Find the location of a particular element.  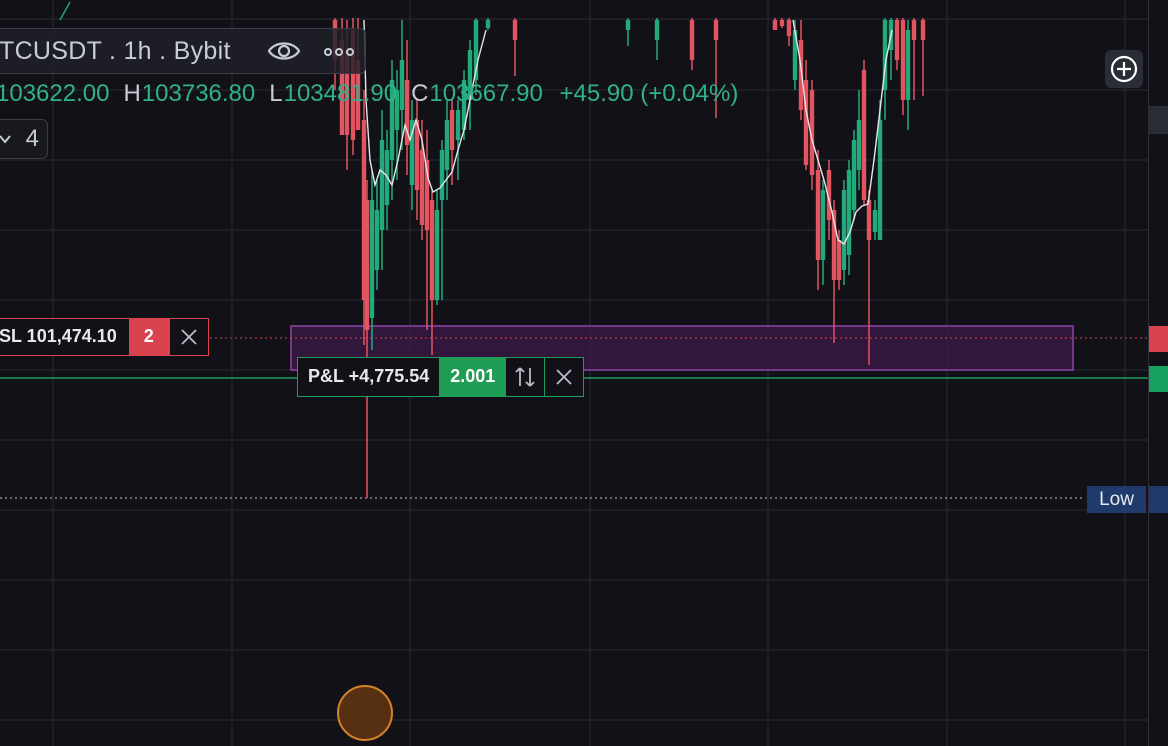

high-value: 103736.80 is located at coordinates (198, 93).